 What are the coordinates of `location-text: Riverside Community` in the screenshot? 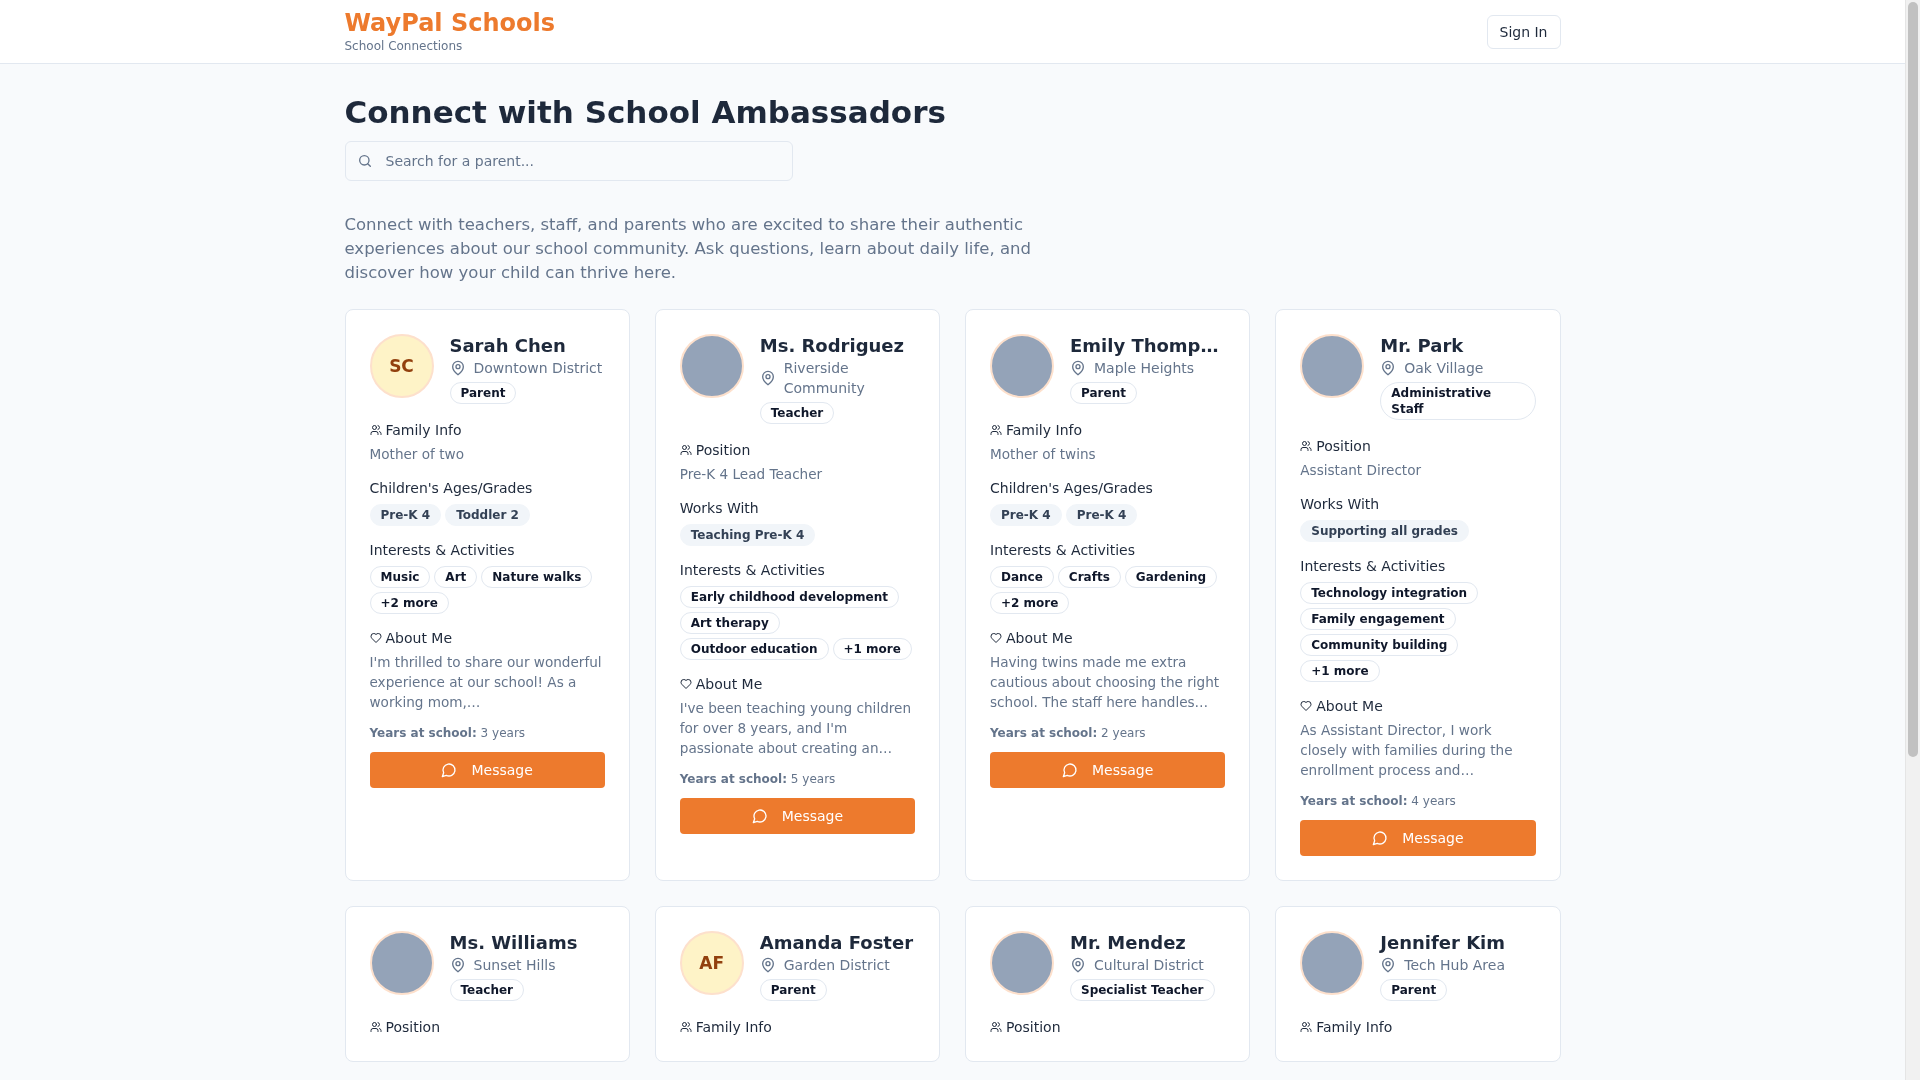 It's located at (824, 379).